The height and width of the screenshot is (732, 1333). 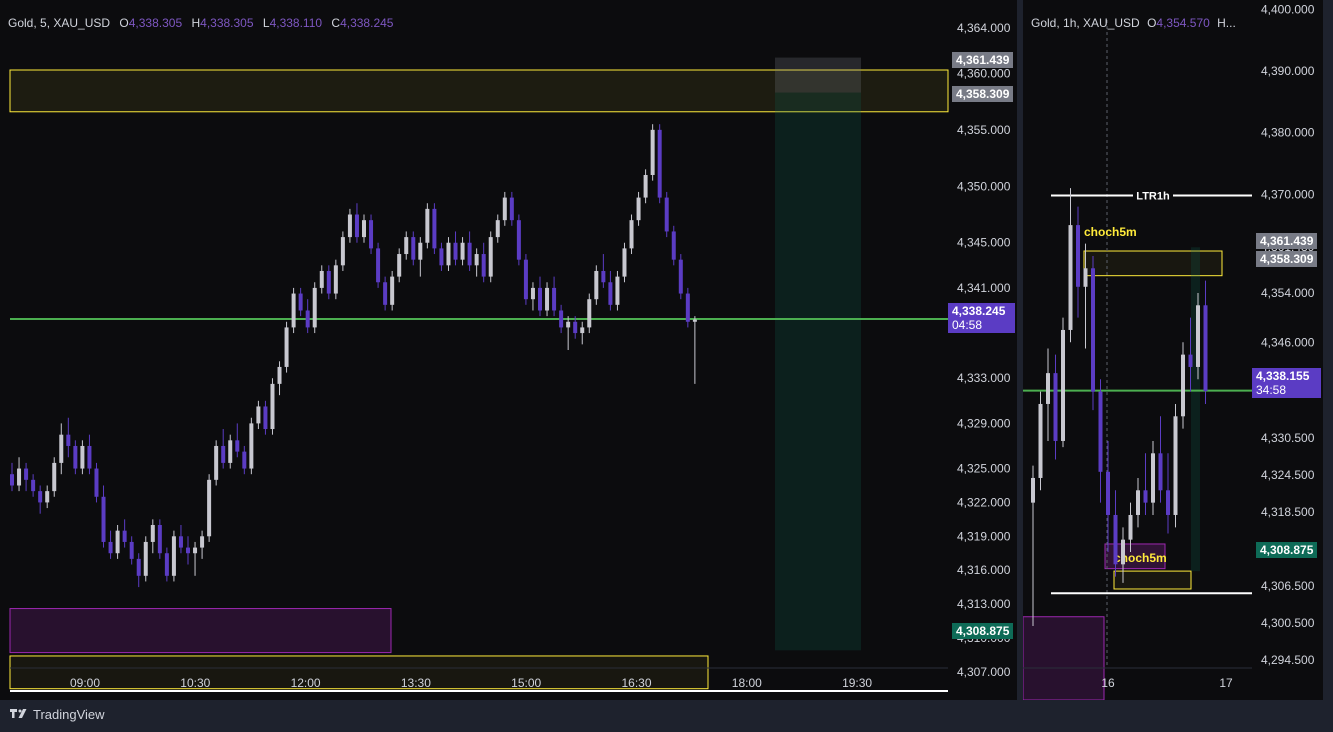 What do you see at coordinates (1288, 194) in the screenshot?
I see `price-tick-label: 4,370.000` at bounding box center [1288, 194].